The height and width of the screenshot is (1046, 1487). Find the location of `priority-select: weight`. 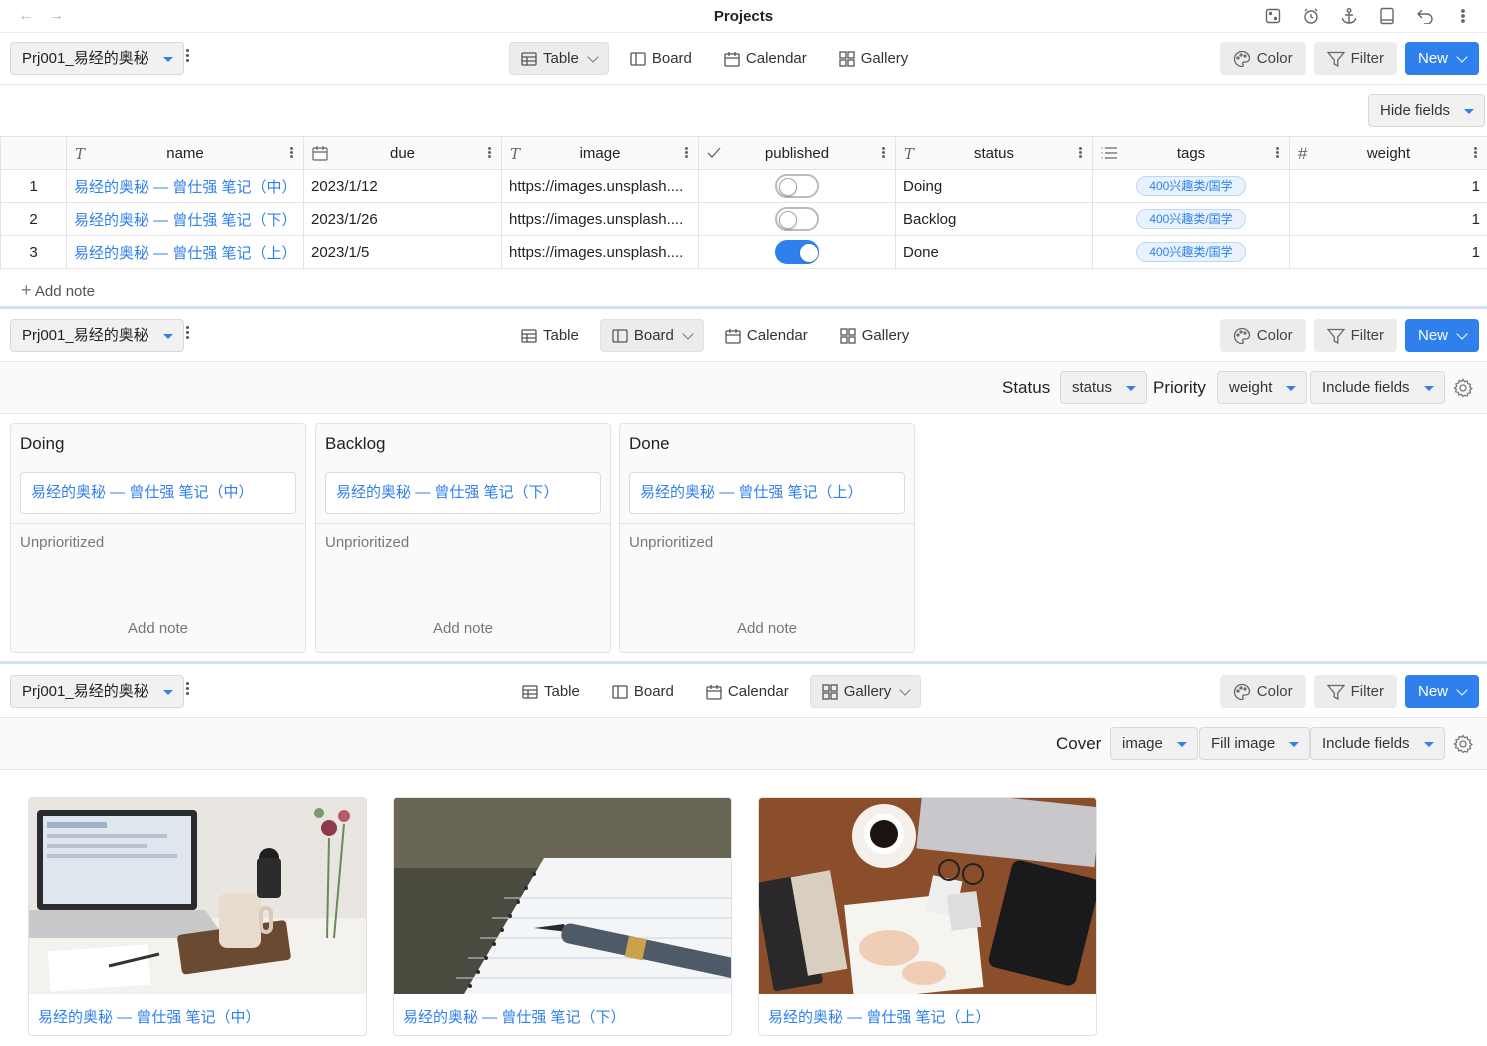

priority-select: weight is located at coordinates (1262, 387).